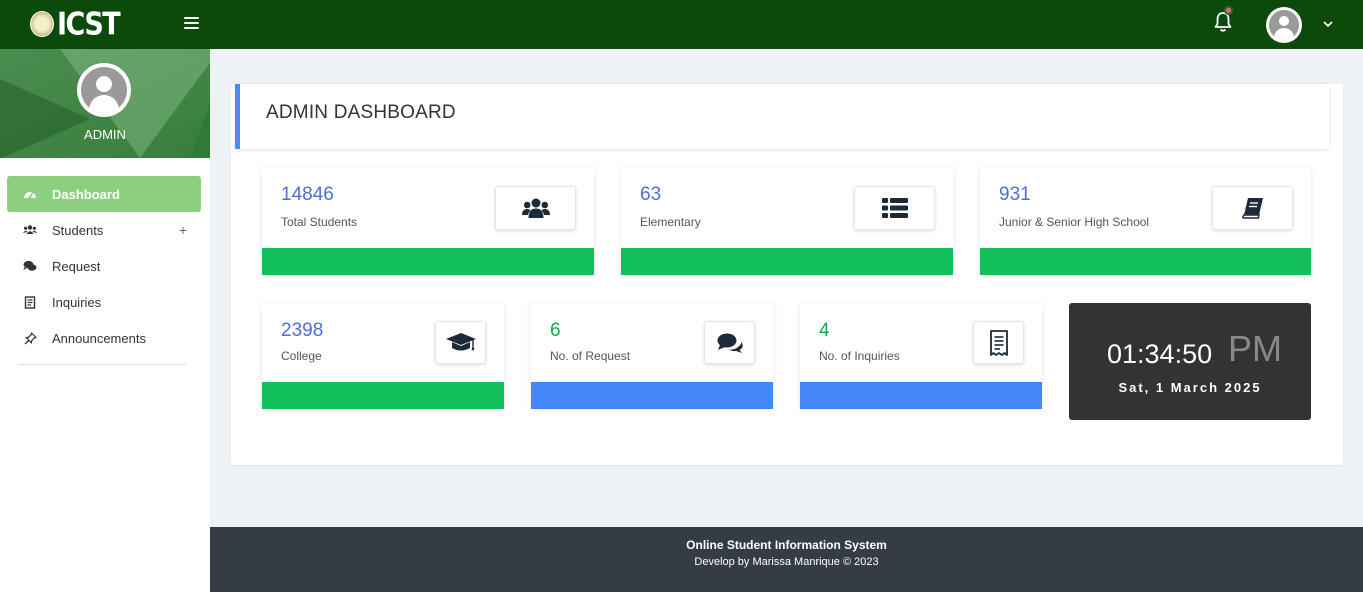 This screenshot has width=1363, height=592. Describe the element at coordinates (191, 23) in the screenshot. I see `hamburger-icon` at that location.